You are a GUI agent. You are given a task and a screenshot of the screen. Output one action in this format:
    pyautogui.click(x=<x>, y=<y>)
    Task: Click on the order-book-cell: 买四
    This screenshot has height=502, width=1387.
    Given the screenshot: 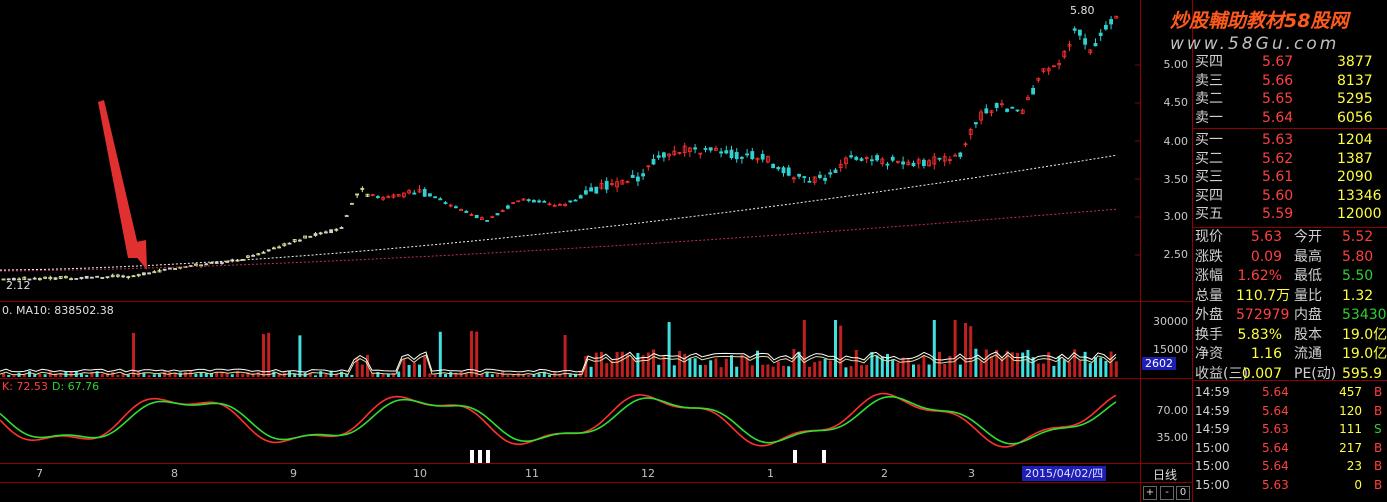 What is the action you would take?
    pyautogui.click(x=1209, y=62)
    